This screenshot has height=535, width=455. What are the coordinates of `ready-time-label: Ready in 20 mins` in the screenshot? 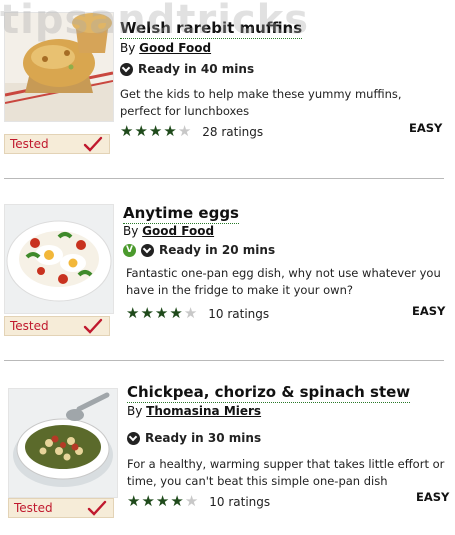 It's located at (217, 250).